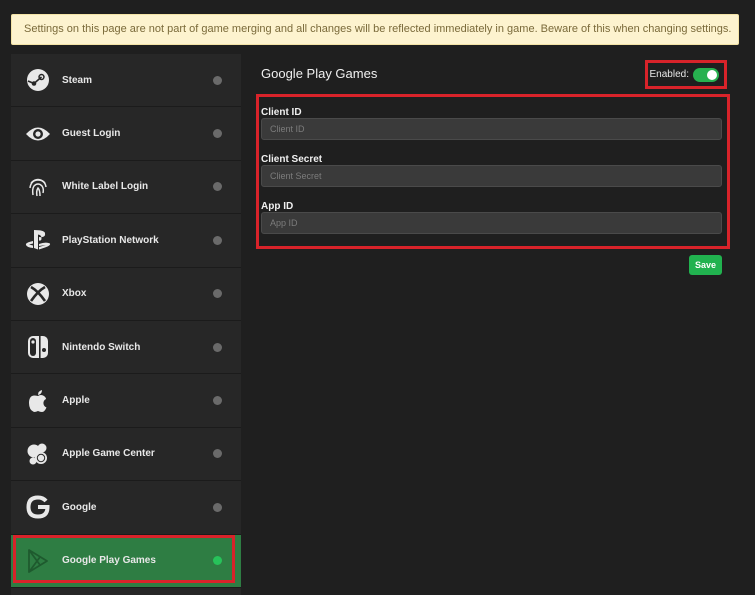 Image resolution: width=755 pixels, height=595 pixels. I want to click on nintendo-switch-icon, so click(38, 347).